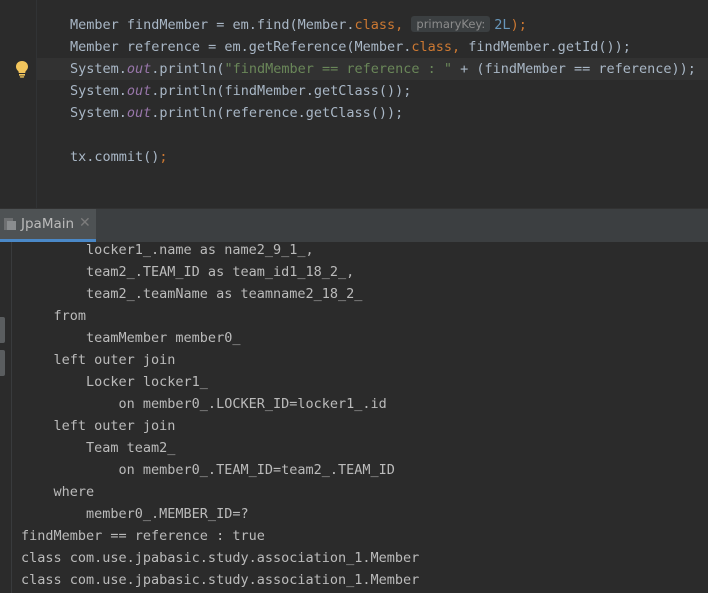 The height and width of the screenshot is (593, 708). Describe the element at coordinates (85, 223) in the screenshot. I see `close-icon: ✕` at that location.